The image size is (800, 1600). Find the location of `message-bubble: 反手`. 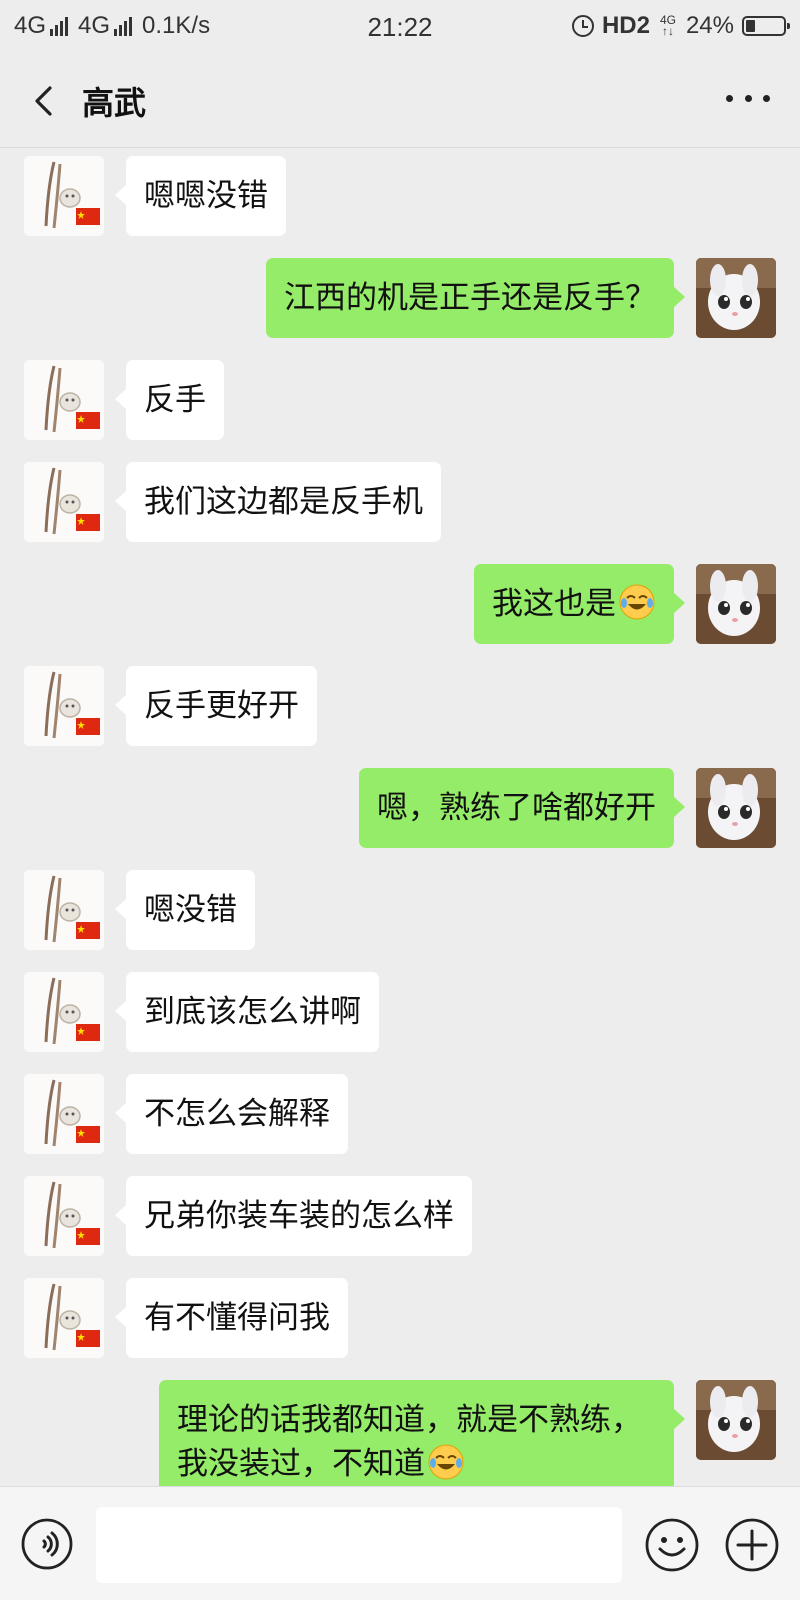

message-bubble: 反手 is located at coordinates (169, 400).